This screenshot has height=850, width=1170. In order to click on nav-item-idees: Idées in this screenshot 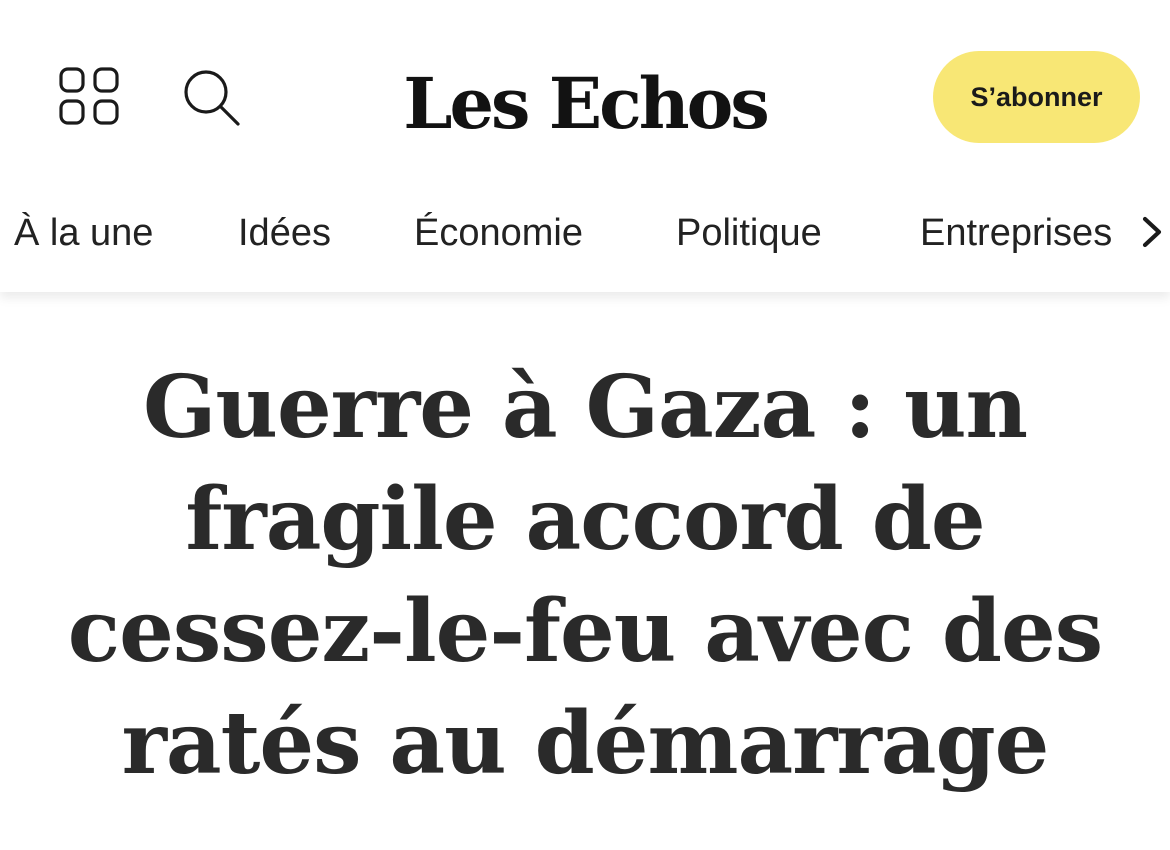, I will do `click(284, 233)`.